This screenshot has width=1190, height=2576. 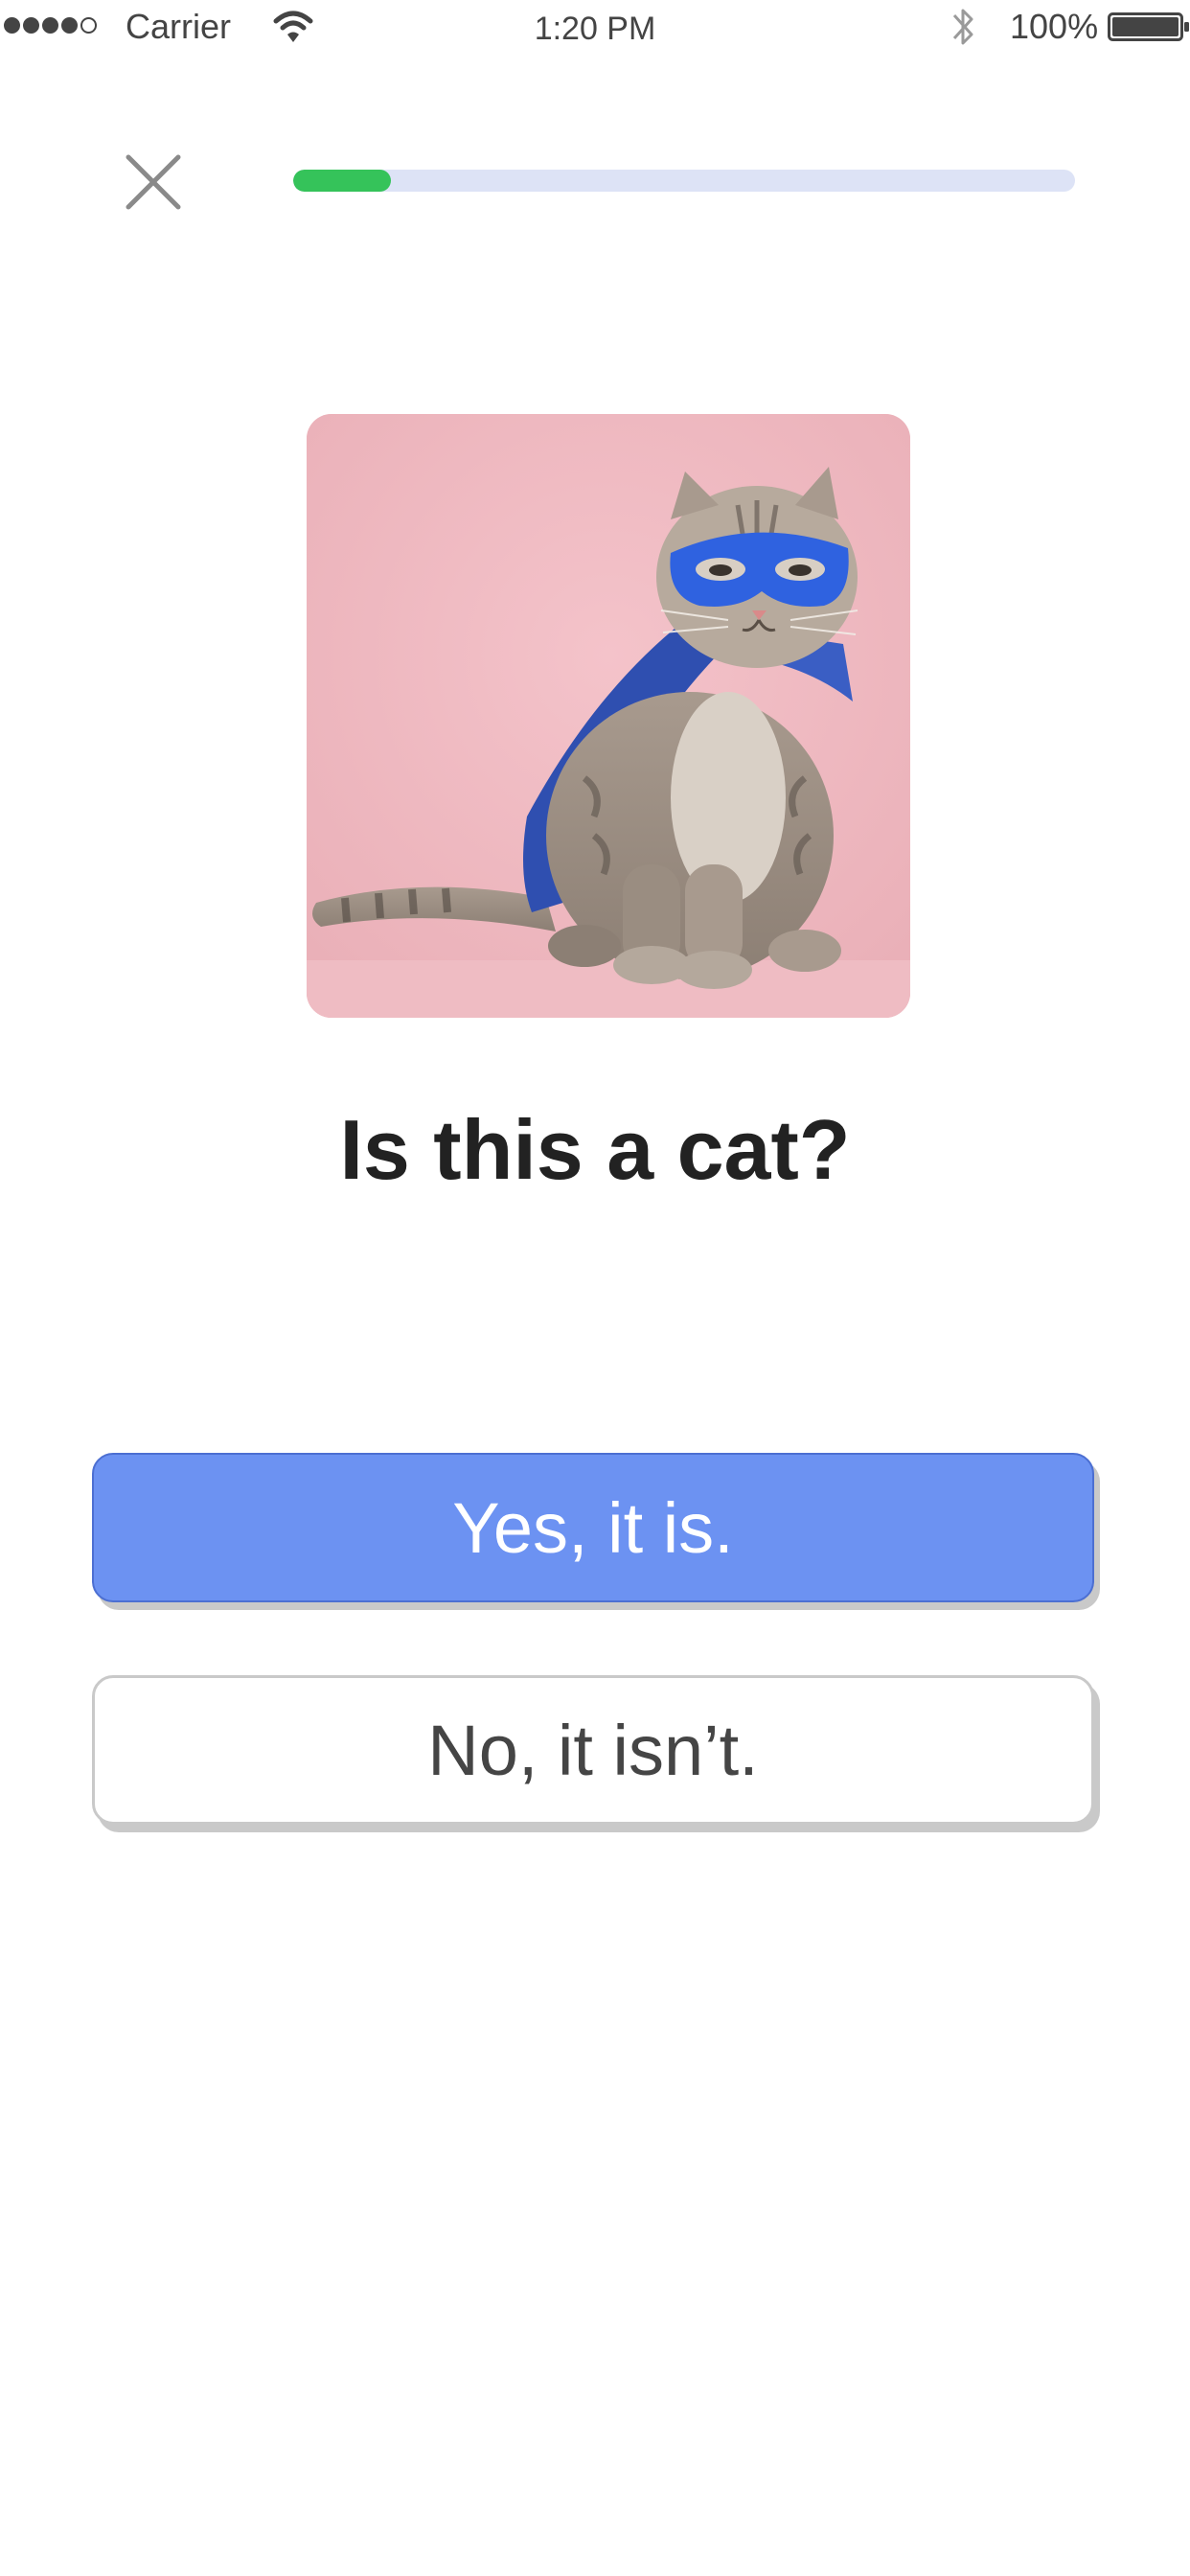 I want to click on bluetooth-icon, so click(x=963, y=27).